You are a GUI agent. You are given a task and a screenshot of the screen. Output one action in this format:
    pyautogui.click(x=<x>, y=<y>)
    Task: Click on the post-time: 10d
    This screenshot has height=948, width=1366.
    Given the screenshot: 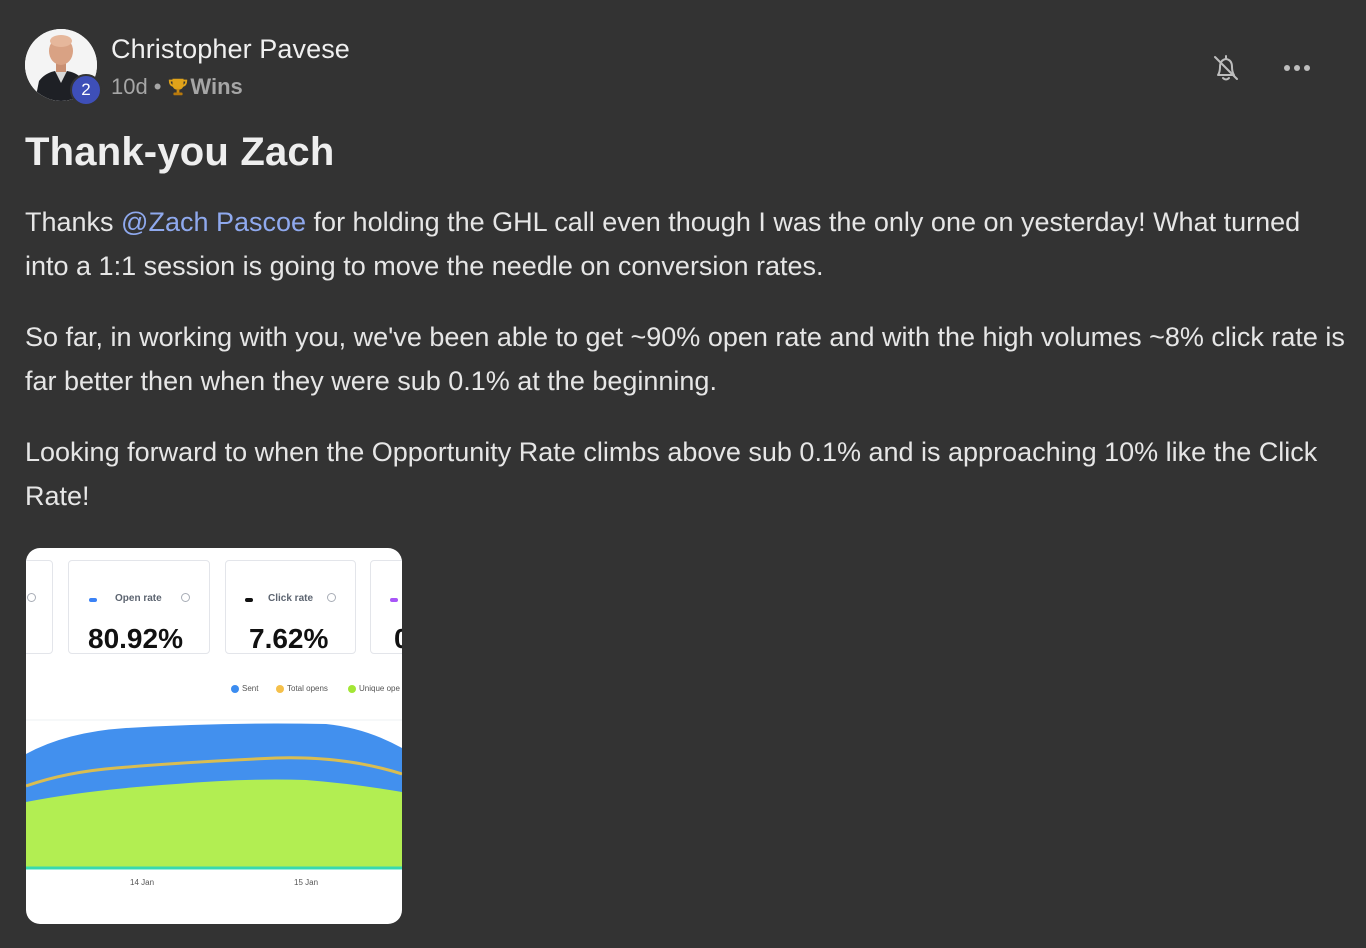 What is the action you would take?
    pyautogui.click(x=129, y=87)
    